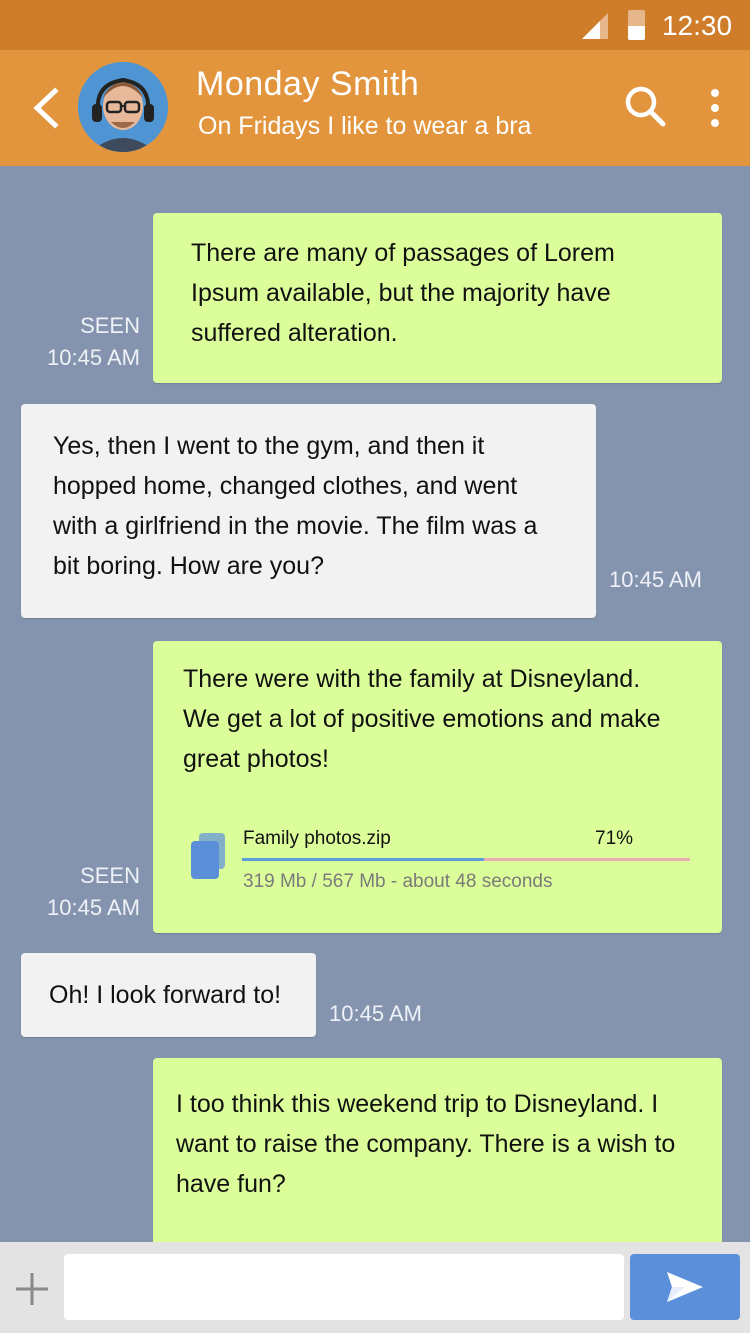  Describe the element at coordinates (645, 107) in the screenshot. I see `search-icon` at that location.